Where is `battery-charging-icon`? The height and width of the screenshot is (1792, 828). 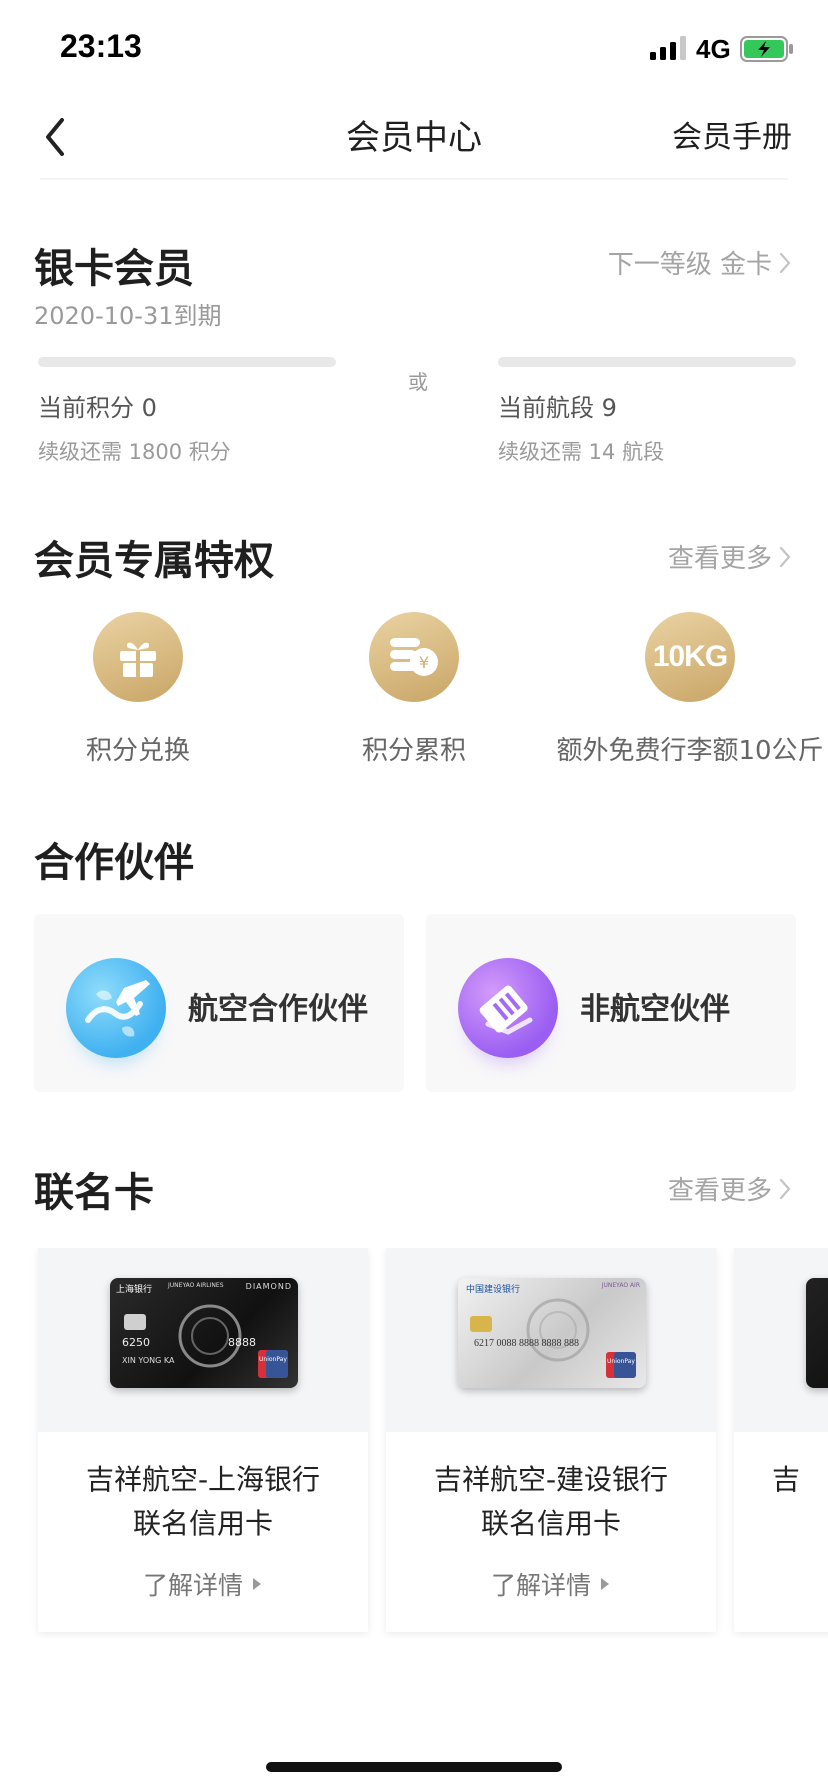
battery-charging-icon is located at coordinates (766, 49).